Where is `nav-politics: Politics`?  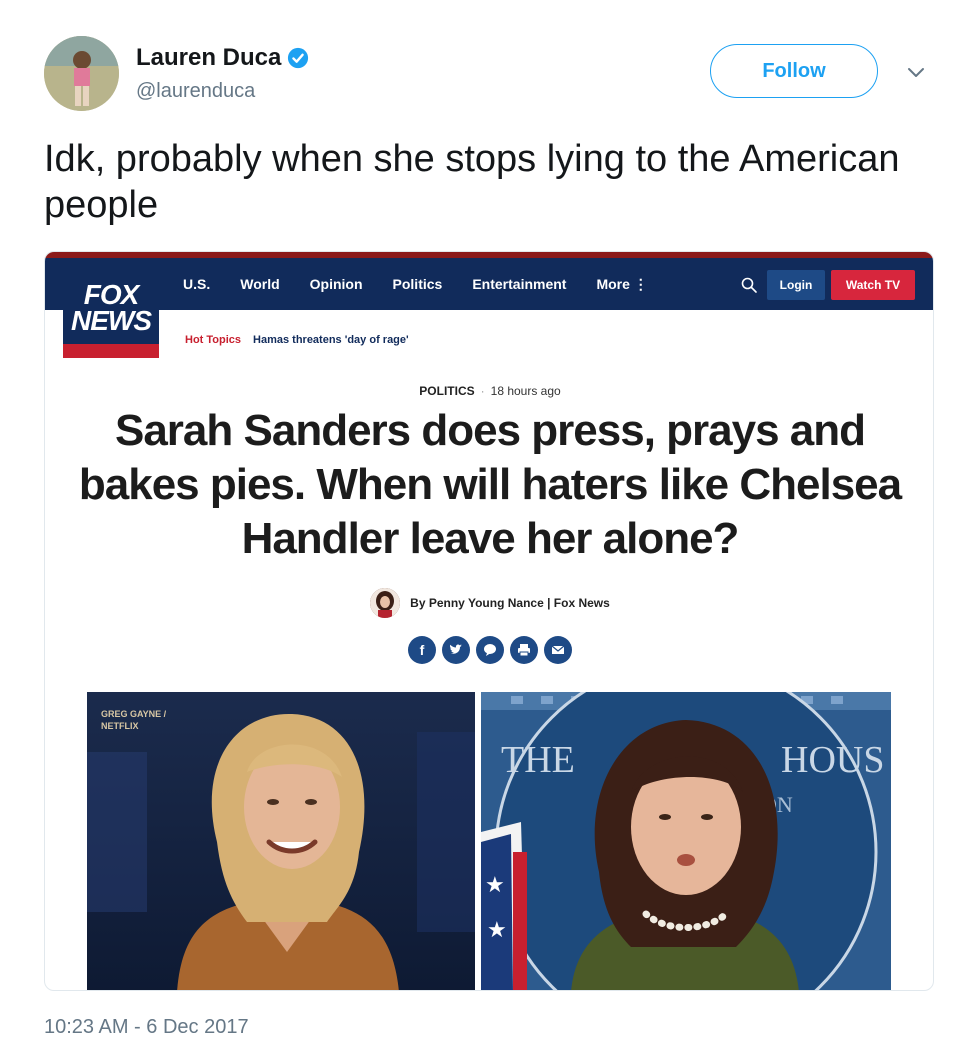
nav-politics: Politics is located at coordinates (418, 284).